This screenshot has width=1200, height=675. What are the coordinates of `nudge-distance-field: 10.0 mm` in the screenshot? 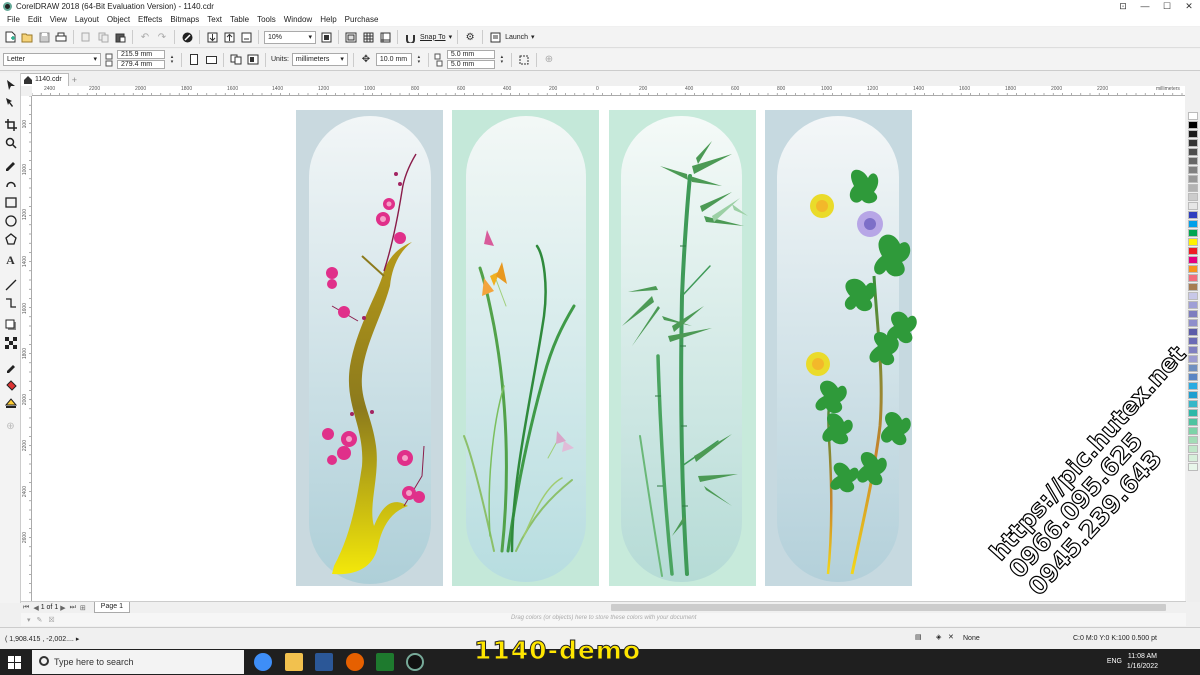 It's located at (393, 59).